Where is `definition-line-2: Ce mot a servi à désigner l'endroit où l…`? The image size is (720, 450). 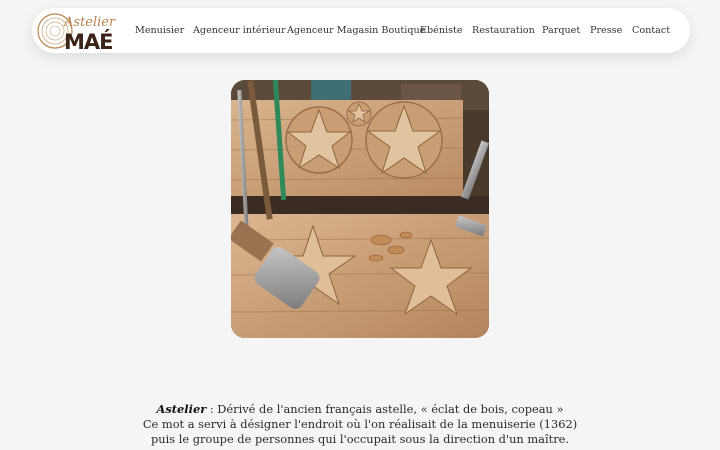 definition-line-2: Ce mot a servi à désigner l'endroit où l… is located at coordinates (360, 424).